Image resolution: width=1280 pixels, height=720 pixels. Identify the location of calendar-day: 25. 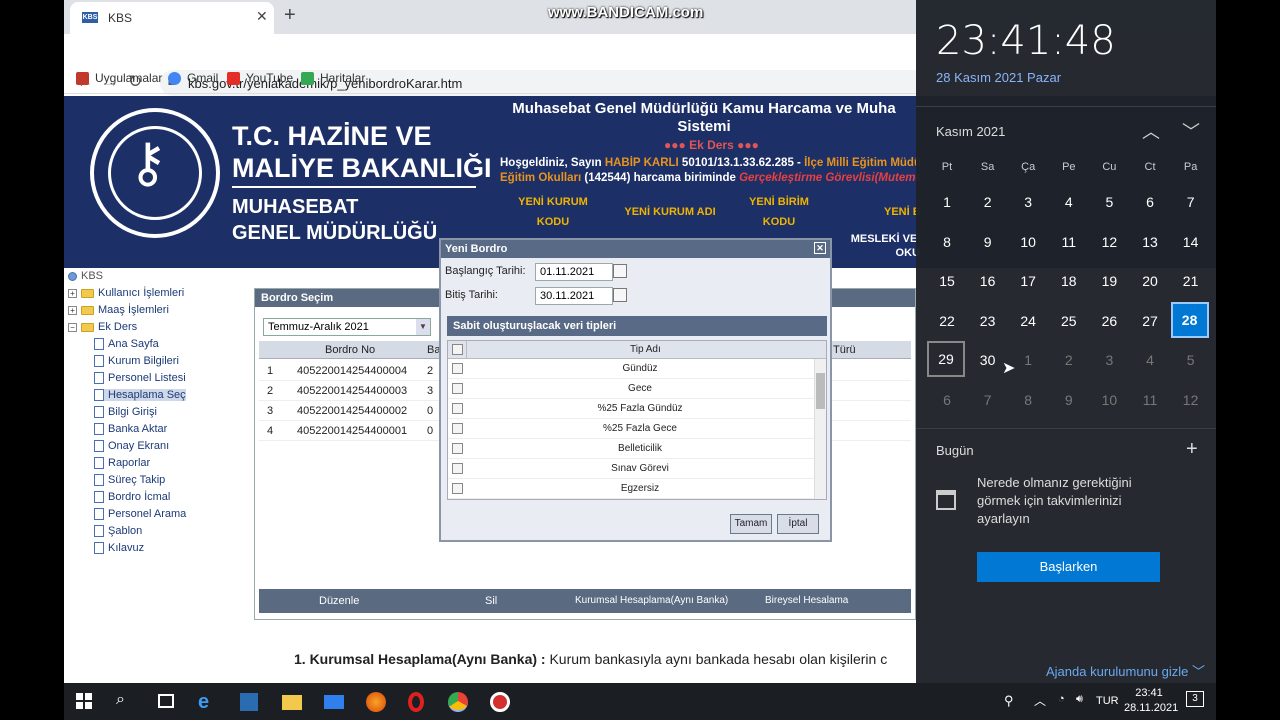
(1069, 321).